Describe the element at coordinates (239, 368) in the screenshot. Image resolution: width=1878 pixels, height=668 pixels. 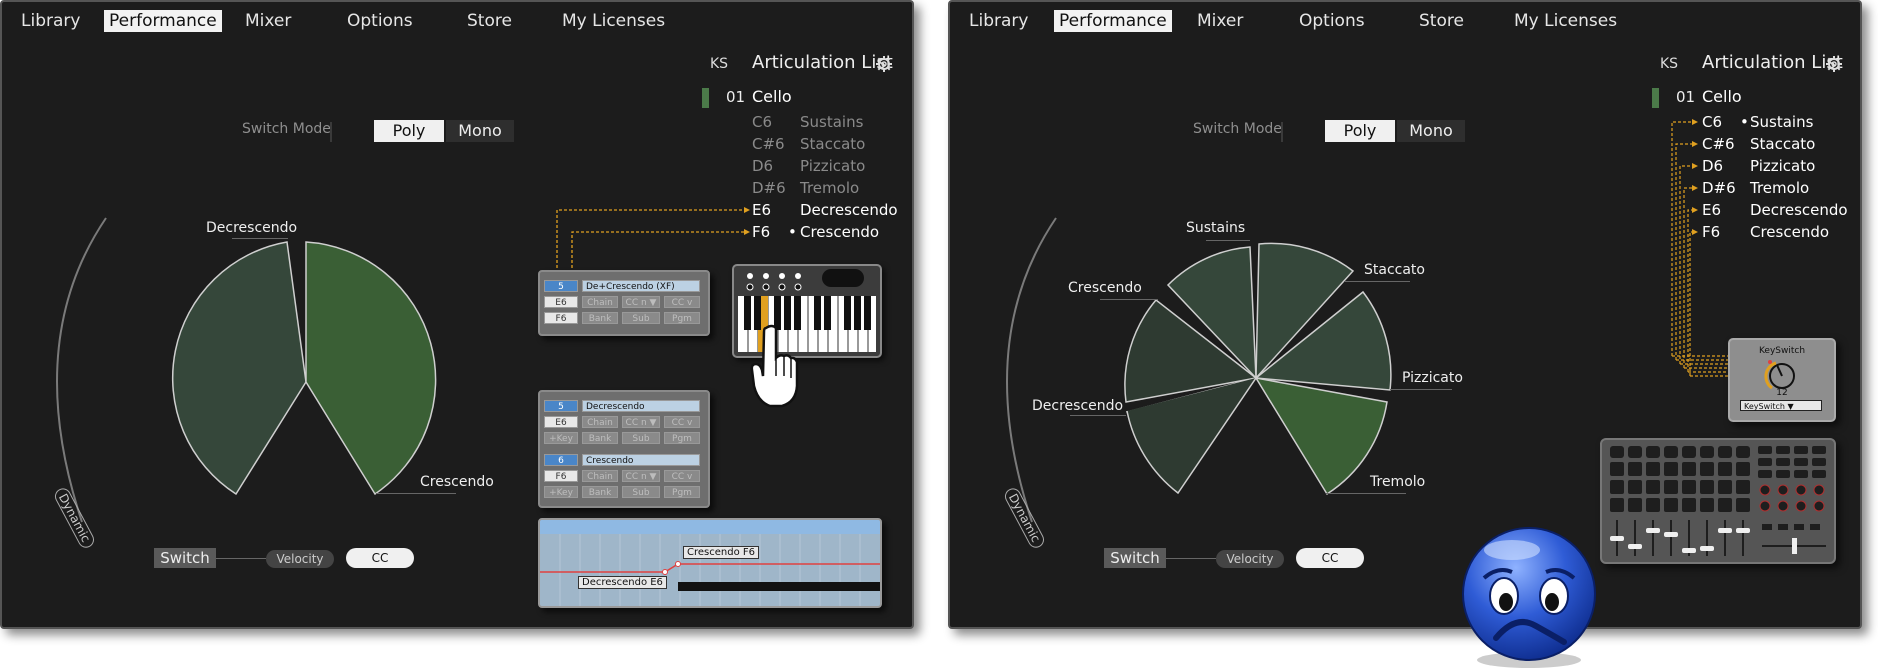
I see `slice-decrescendo` at that location.